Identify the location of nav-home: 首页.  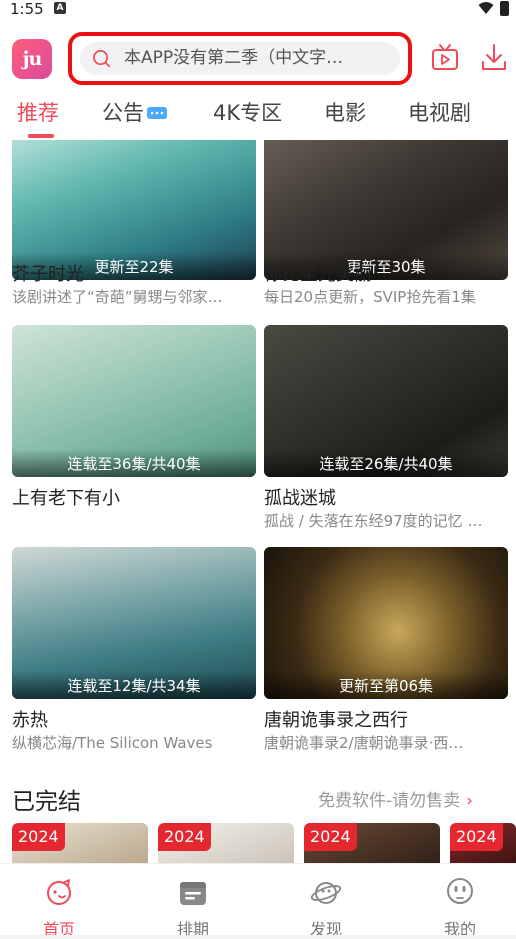
(59, 901).